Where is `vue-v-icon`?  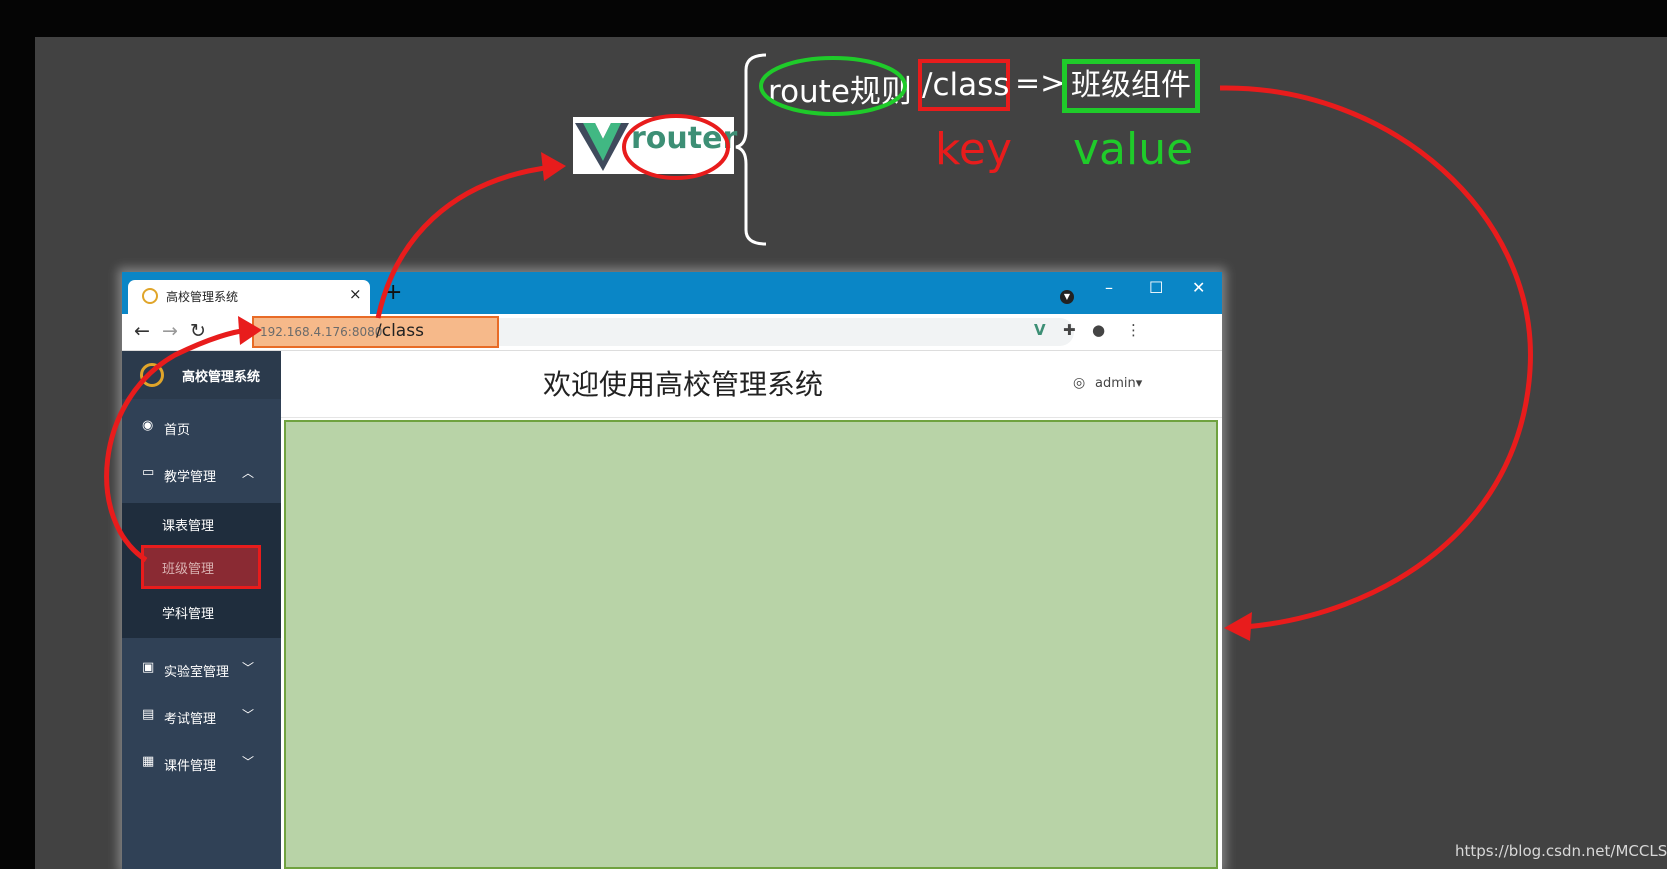
vue-v-icon is located at coordinates (602, 147).